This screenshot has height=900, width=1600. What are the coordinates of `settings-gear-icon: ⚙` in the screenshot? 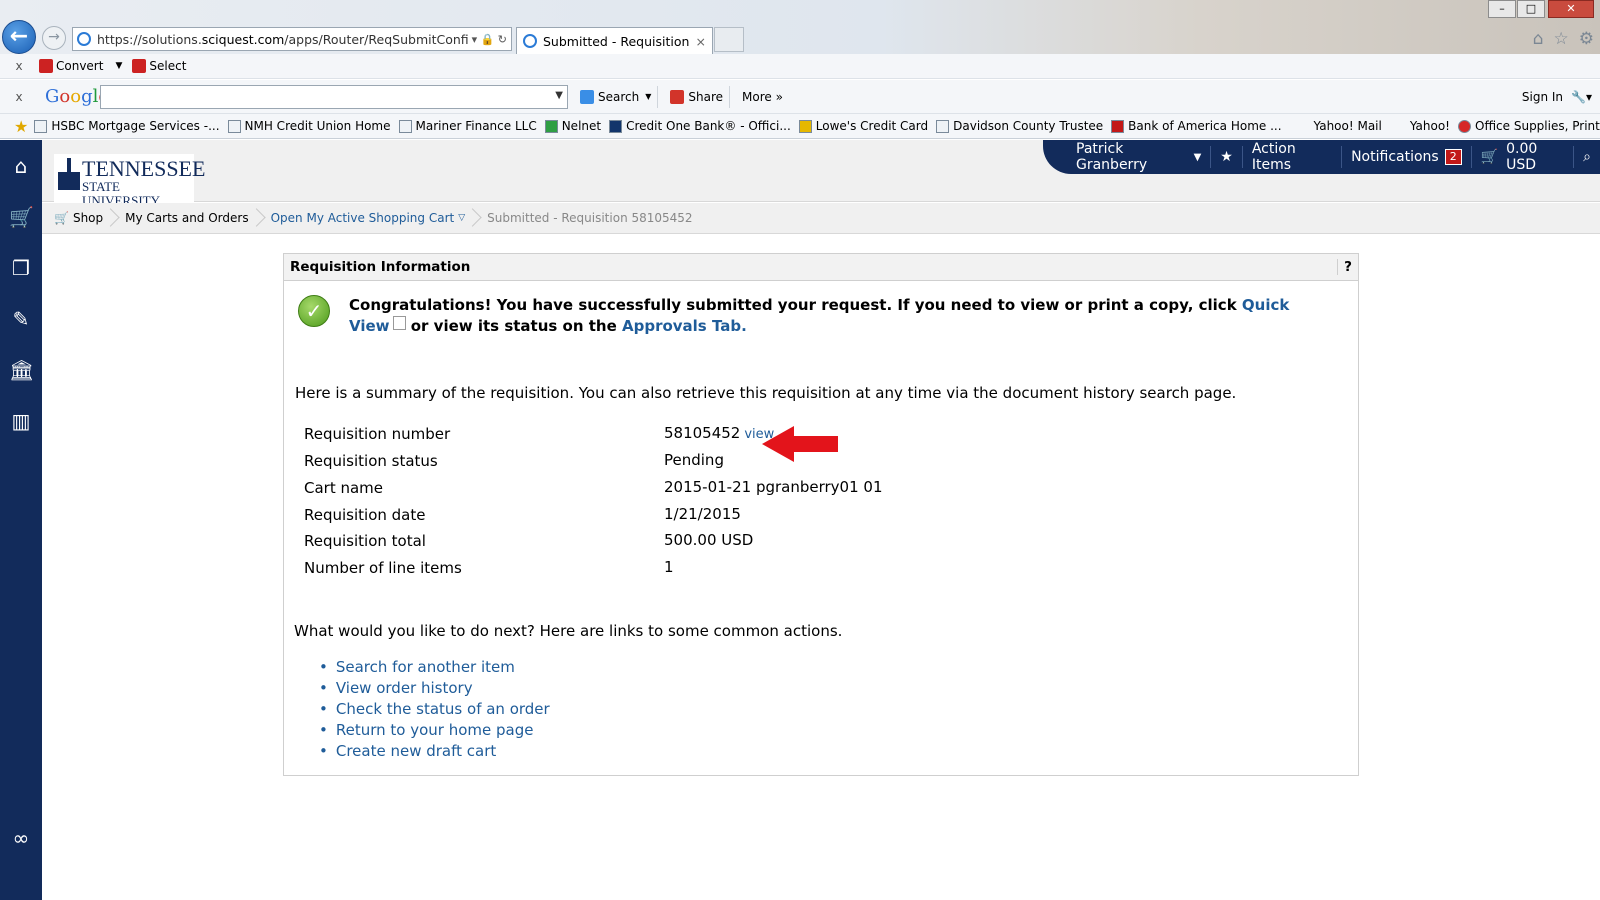 It's located at (1586, 39).